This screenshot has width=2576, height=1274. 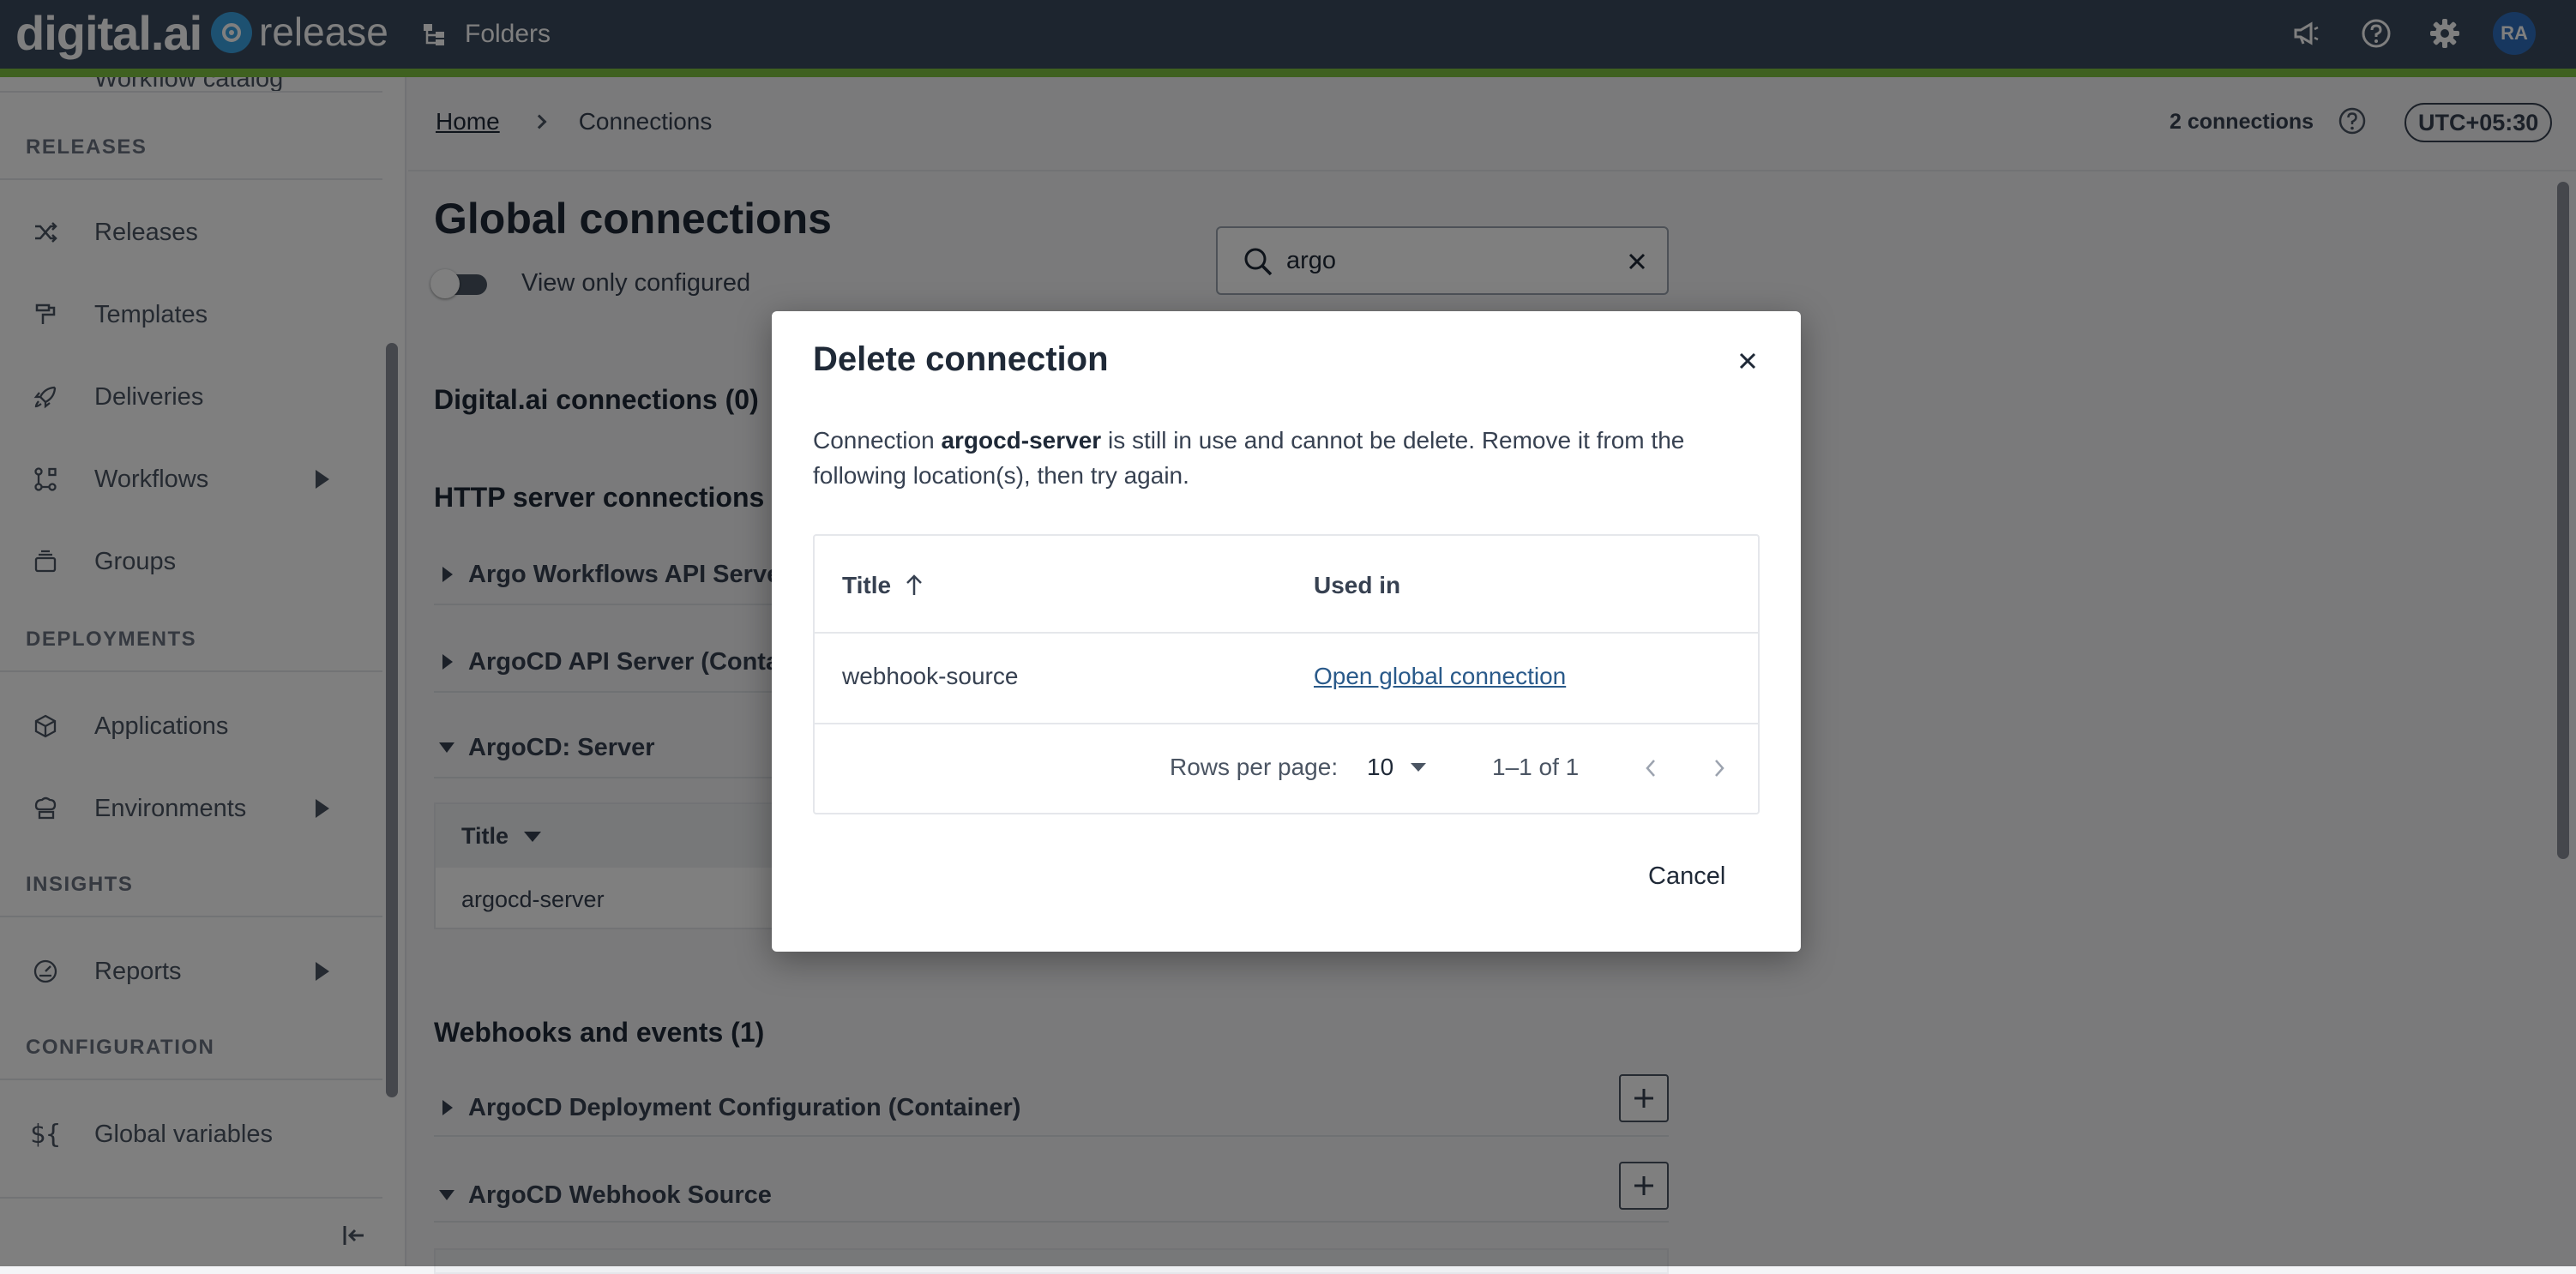 I want to click on table-row-title: webhook-source, so click(x=930, y=676).